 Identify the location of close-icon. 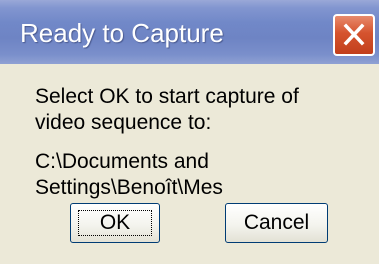
(354, 34).